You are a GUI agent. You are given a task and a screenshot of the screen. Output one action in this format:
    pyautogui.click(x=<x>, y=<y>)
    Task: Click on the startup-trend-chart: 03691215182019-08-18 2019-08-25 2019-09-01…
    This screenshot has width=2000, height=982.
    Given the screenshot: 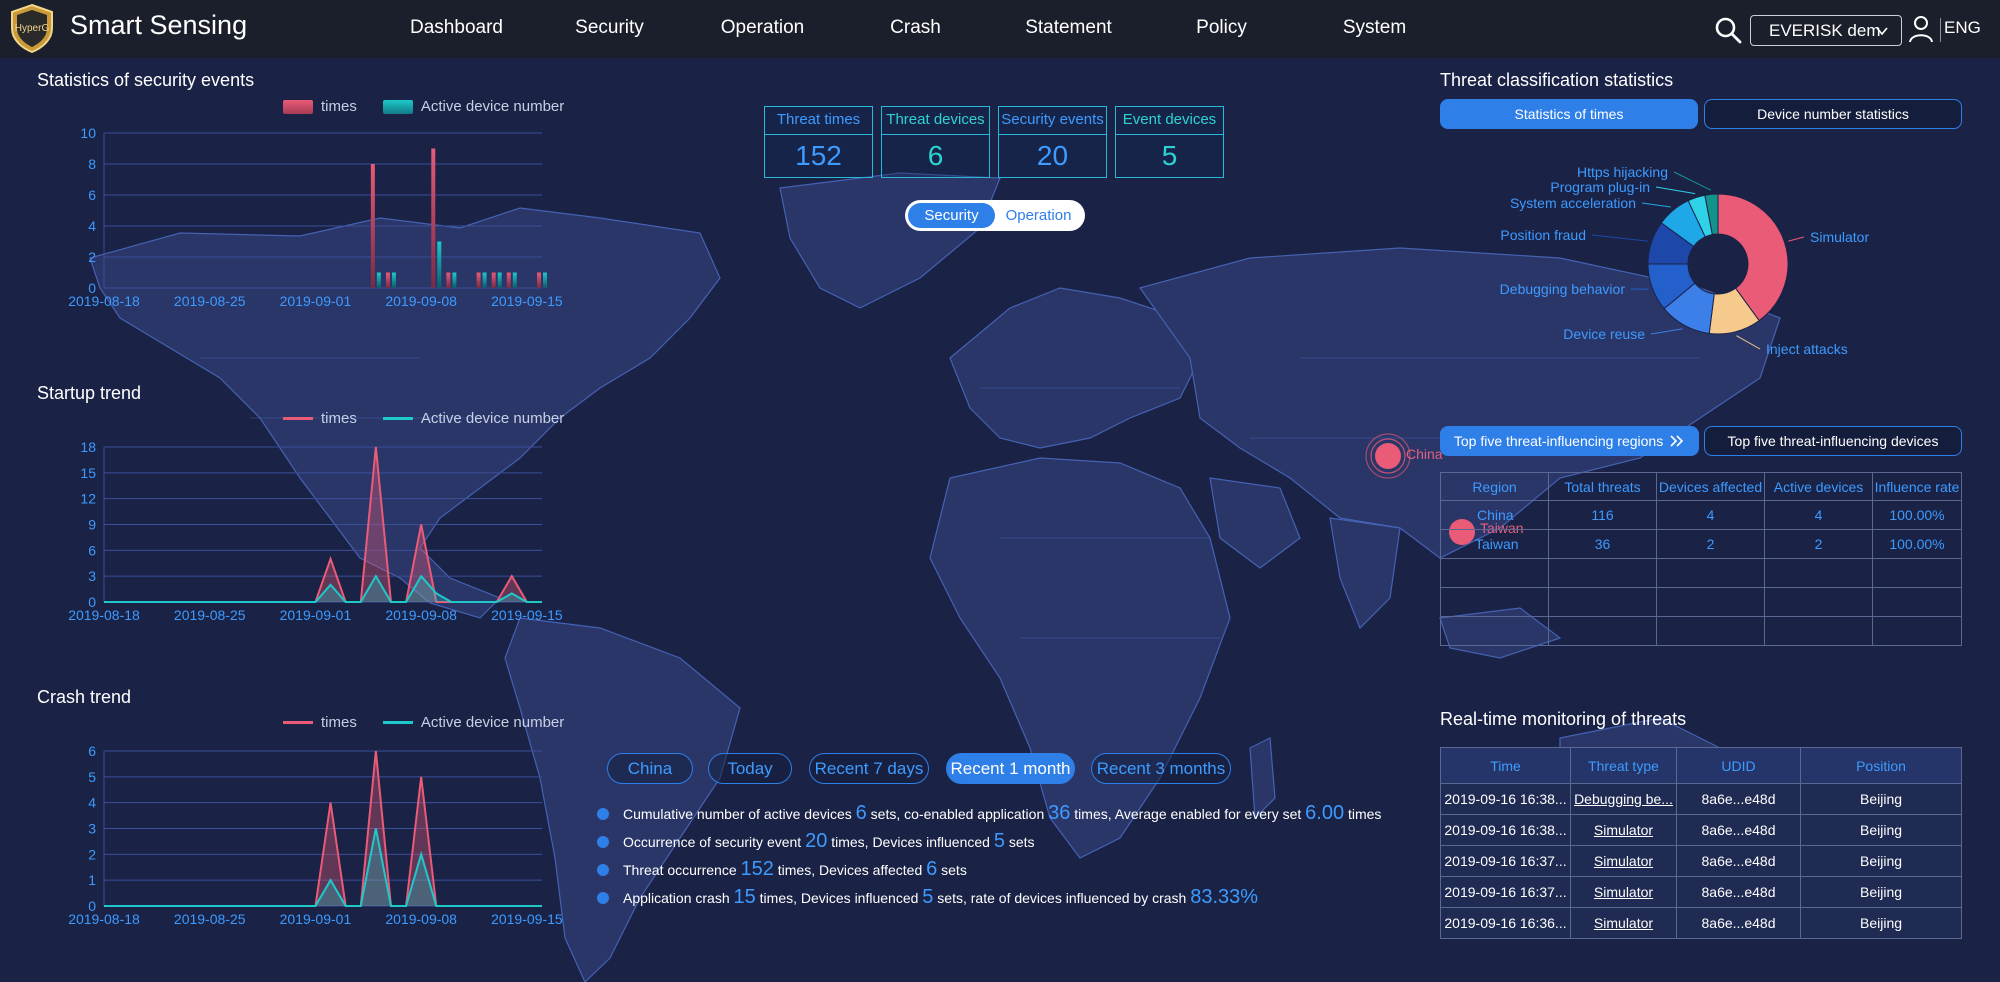 What is the action you would take?
    pyautogui.click(x=315, y=531)
    